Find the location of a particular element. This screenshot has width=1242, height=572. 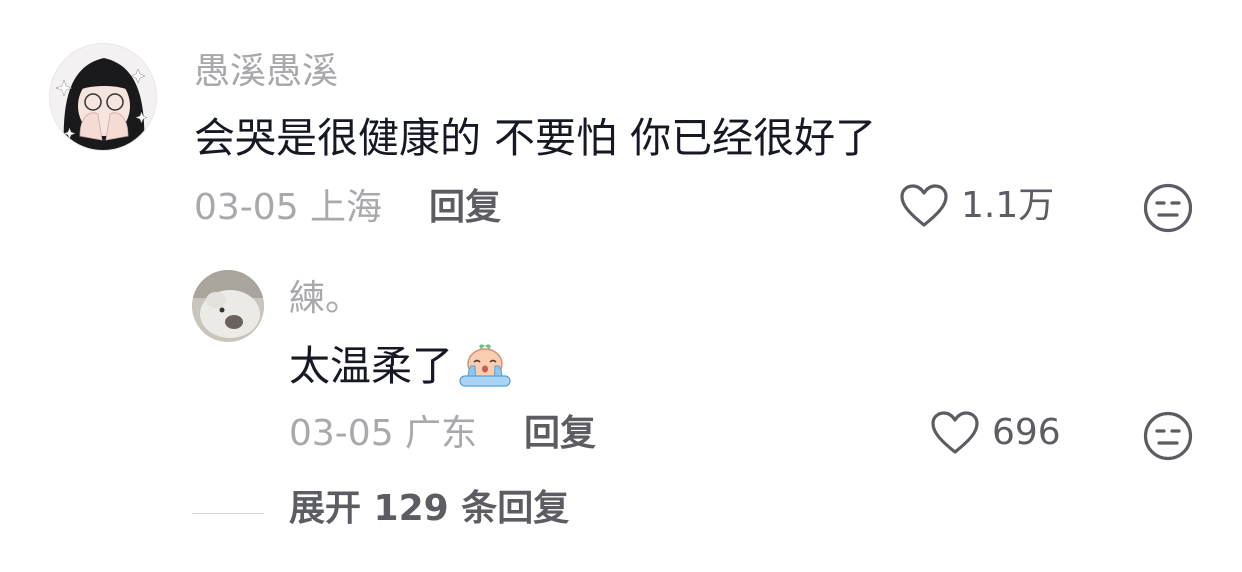

avatar-image is located at coordinates (103, 97).